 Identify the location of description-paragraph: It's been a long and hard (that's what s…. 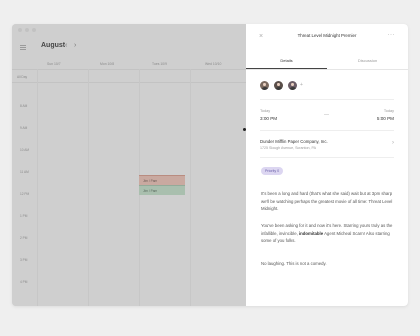
(327, 201).